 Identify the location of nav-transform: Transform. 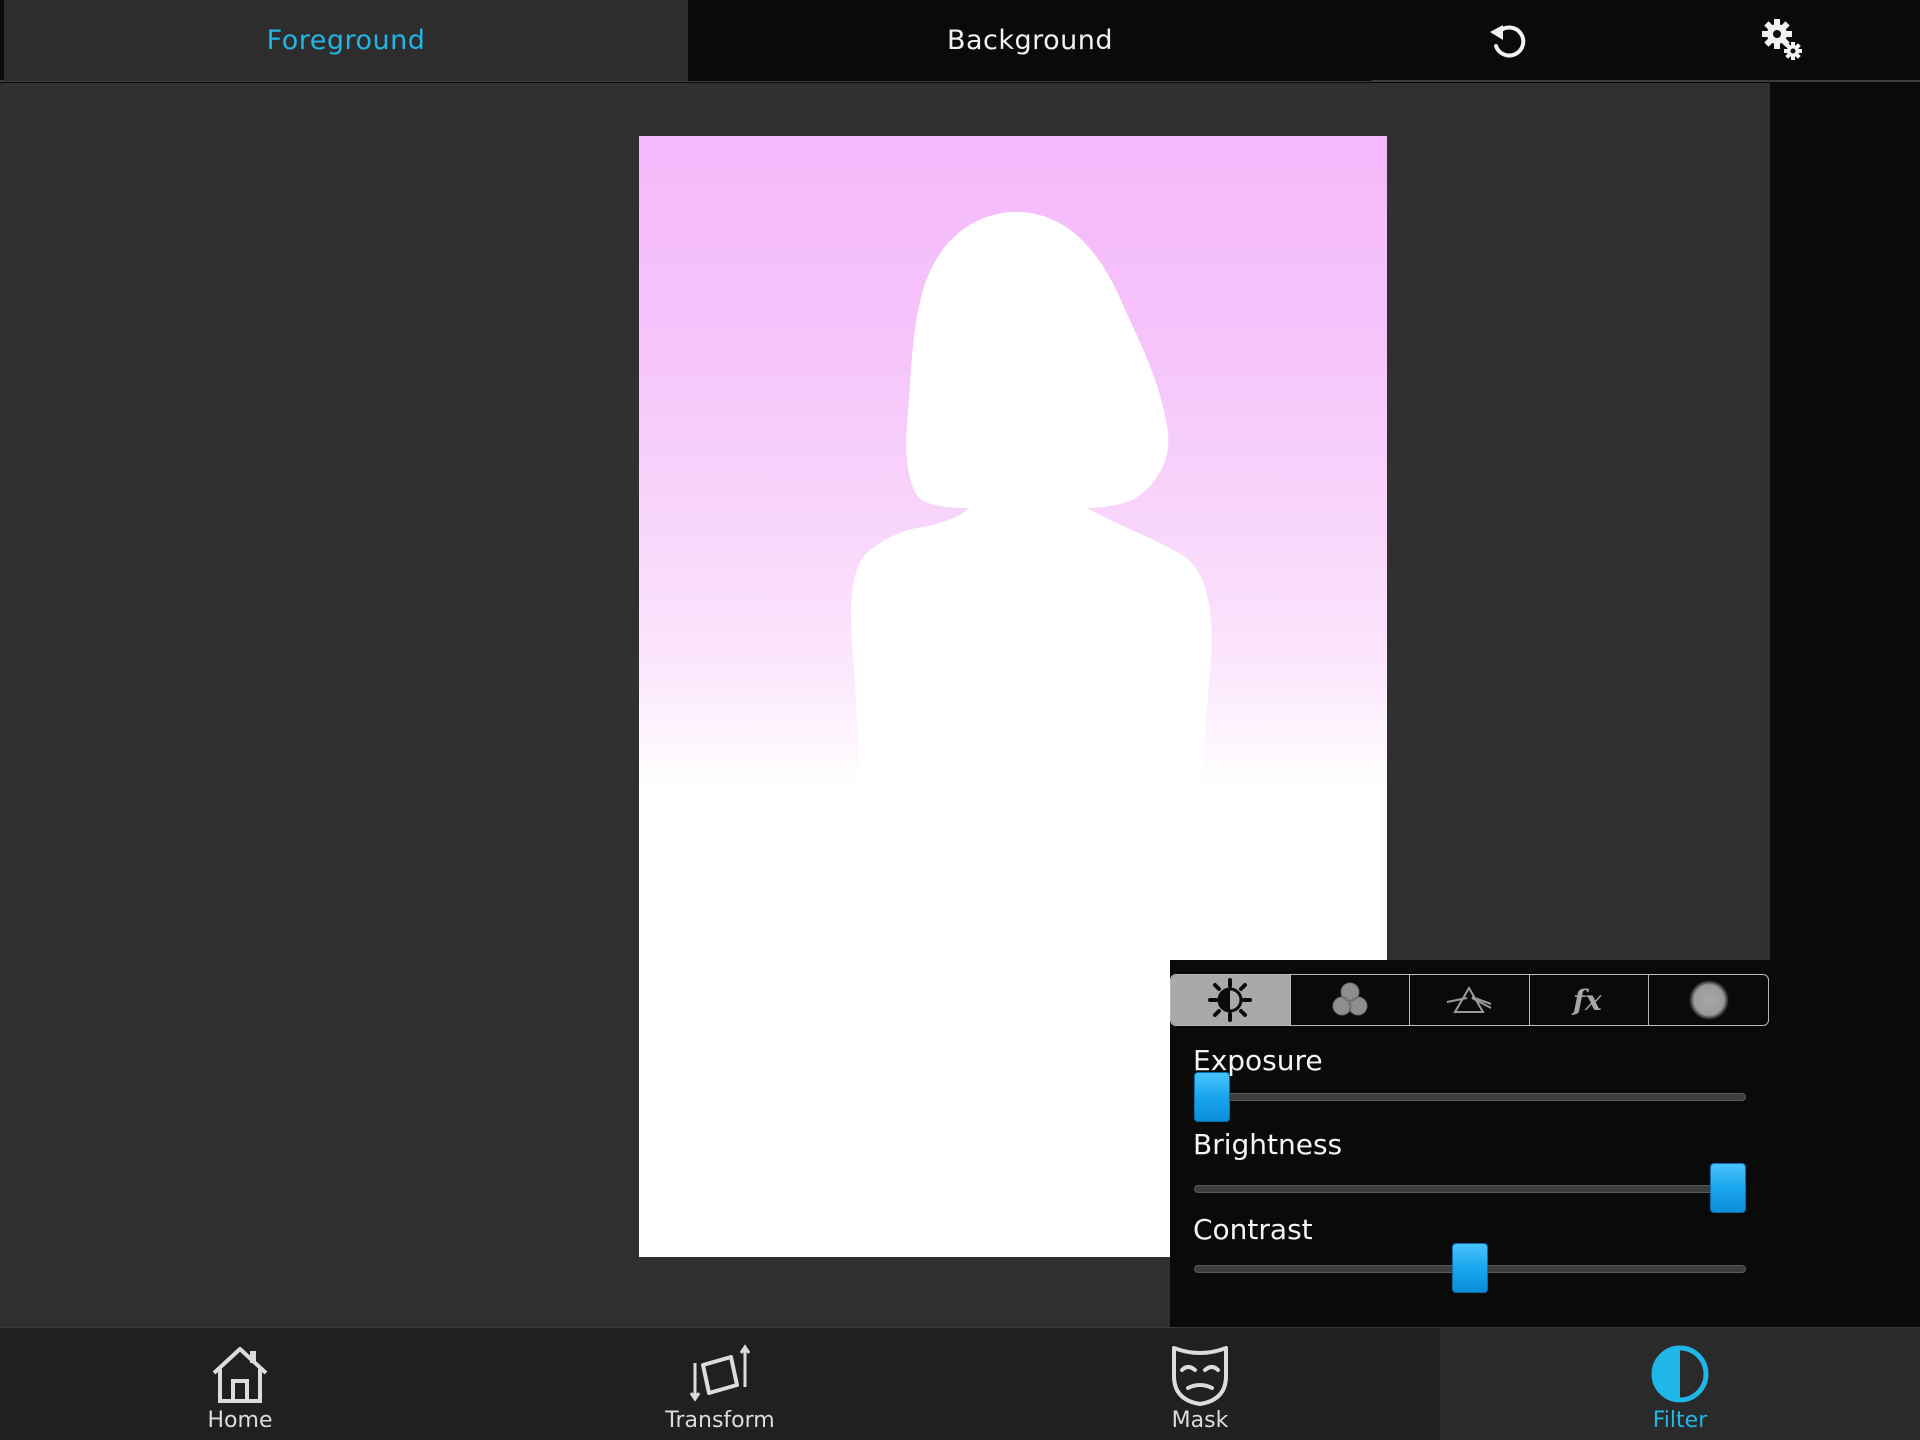
(720, 1384).